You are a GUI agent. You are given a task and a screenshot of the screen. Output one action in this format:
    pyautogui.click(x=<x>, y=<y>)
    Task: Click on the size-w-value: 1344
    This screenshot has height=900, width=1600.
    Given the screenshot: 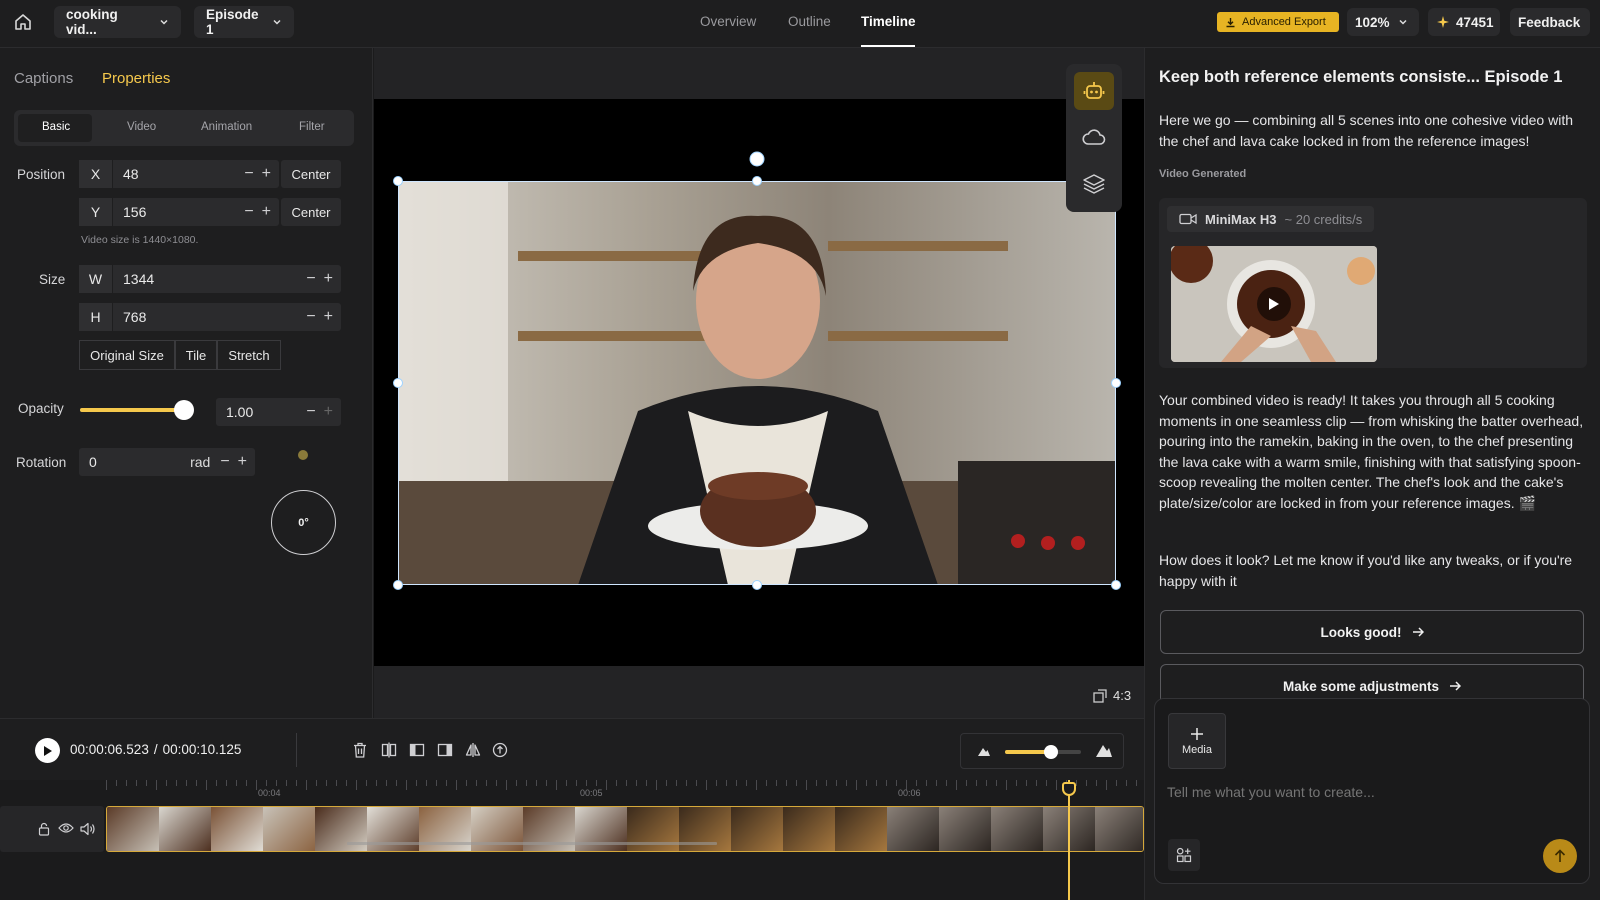 What is the action you would take?
    pyautogui.click(x=209, y=279)
    